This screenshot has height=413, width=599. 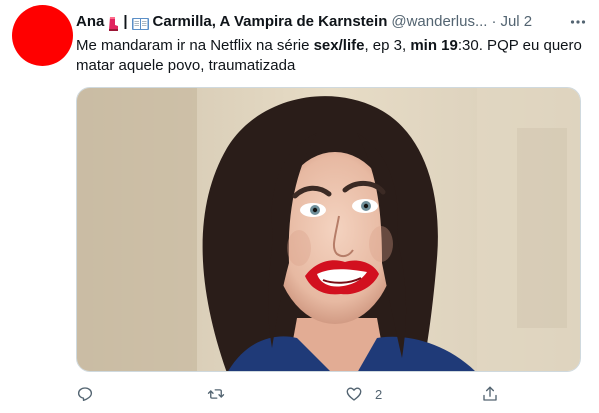 I want to click on like-count: 2, so click(x=379, y=394).